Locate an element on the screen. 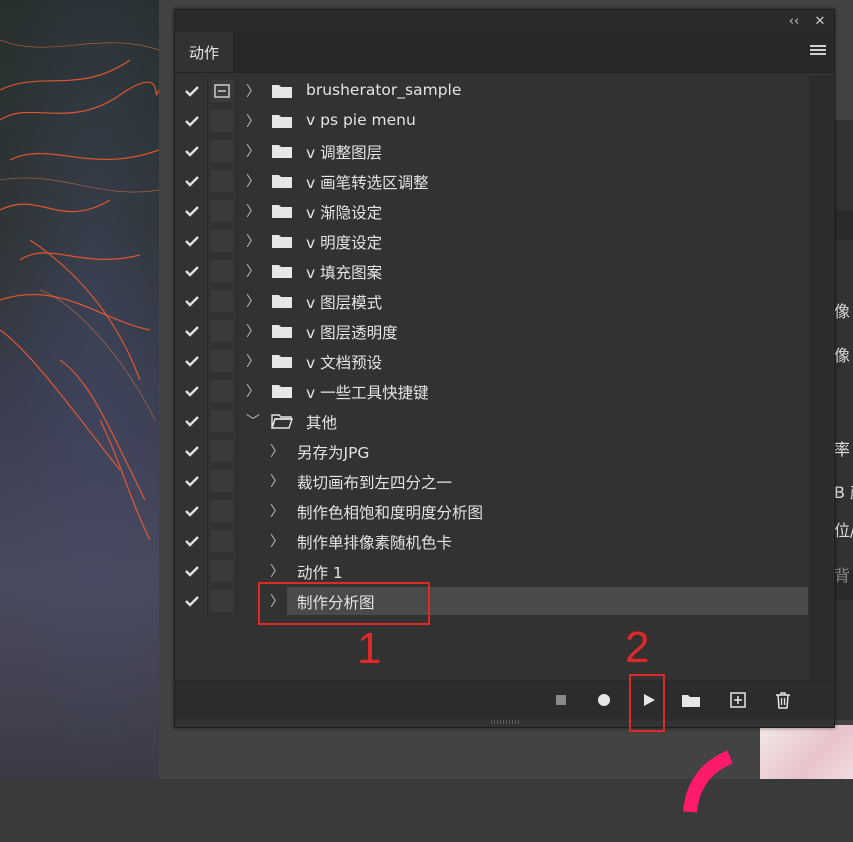 Image resolution: width=853 pixels, height=842 pixels. hamburger-icon is located at coordinates (818, 52).